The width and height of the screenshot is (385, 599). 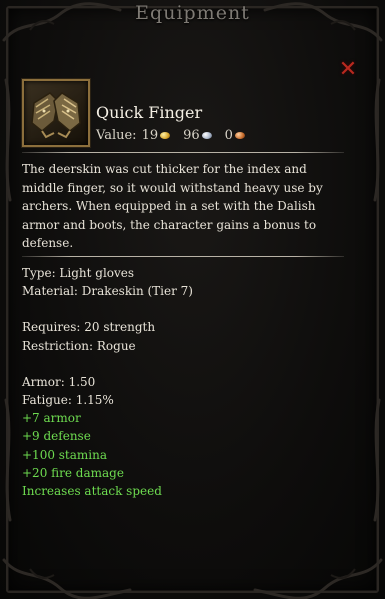 I want to click on copper-coin-icon, so click(x=239, y=135).